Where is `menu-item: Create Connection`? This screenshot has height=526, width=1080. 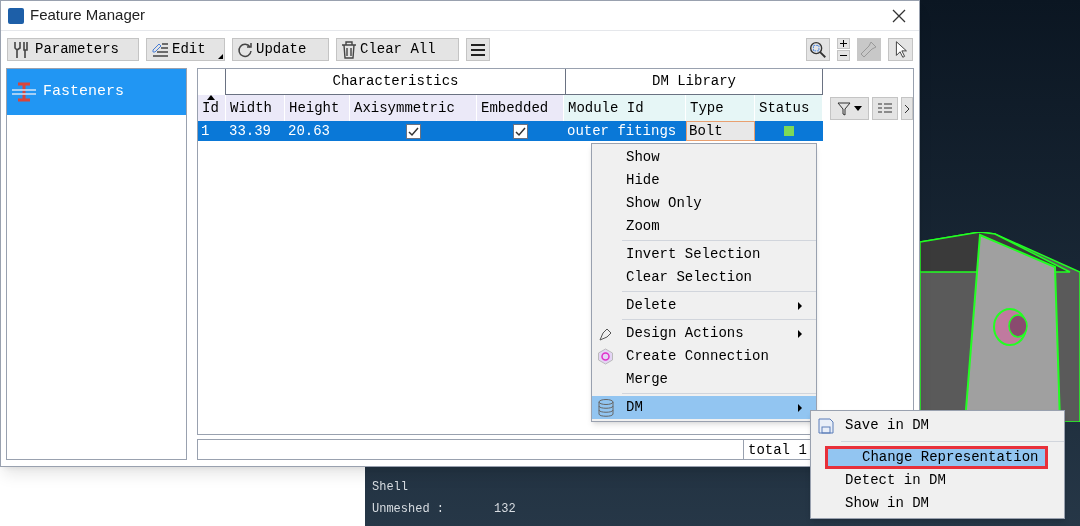 menu-item: Create Connection is located at coordinates (704, 356).